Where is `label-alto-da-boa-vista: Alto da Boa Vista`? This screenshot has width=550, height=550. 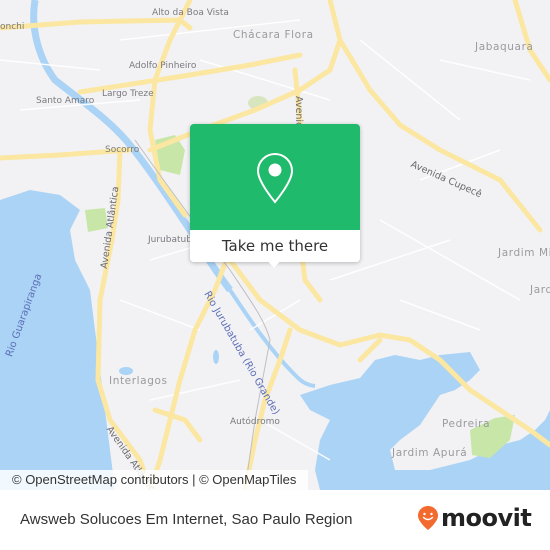 label-alto-da-boa-vista: Alto da Boa Vista is located at coordinates (190, 13).